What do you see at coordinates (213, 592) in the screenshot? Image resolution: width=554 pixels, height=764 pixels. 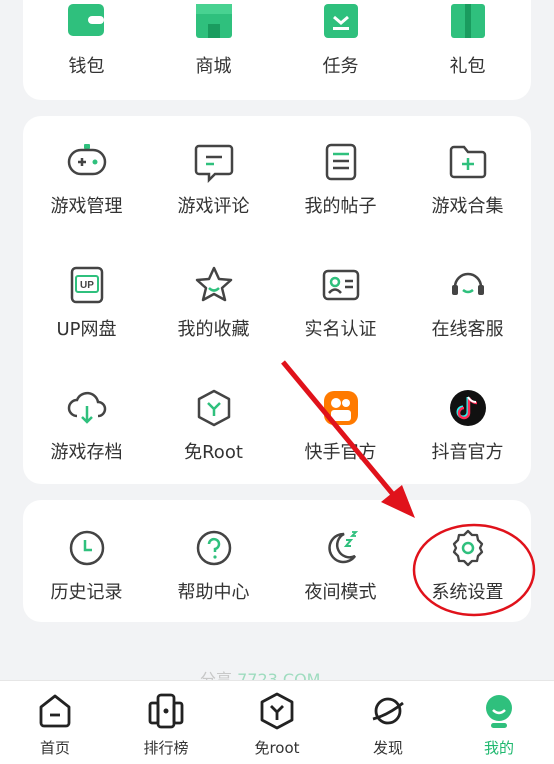 I see `help-center-label: 帮助中心` at bounding box center [213, 592].